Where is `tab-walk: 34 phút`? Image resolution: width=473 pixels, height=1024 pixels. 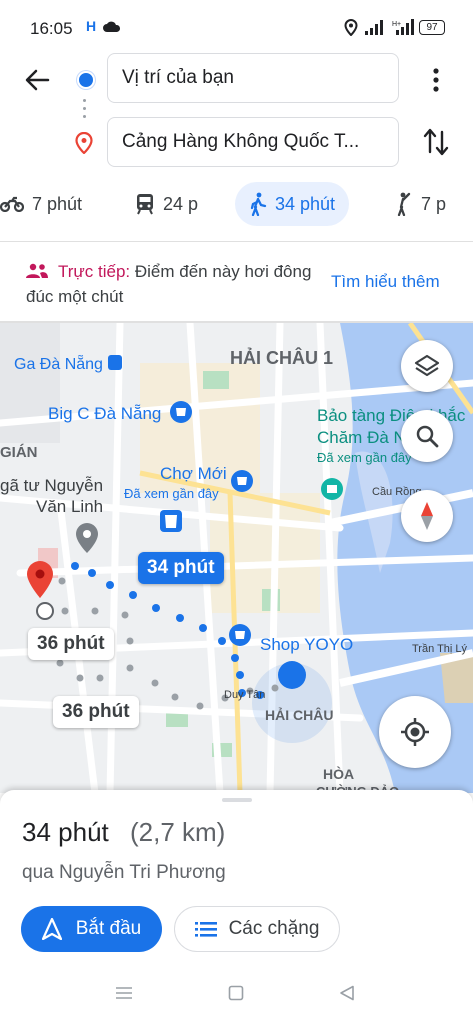
tab-walk: 34 phút is located at coordinates (292, 204).